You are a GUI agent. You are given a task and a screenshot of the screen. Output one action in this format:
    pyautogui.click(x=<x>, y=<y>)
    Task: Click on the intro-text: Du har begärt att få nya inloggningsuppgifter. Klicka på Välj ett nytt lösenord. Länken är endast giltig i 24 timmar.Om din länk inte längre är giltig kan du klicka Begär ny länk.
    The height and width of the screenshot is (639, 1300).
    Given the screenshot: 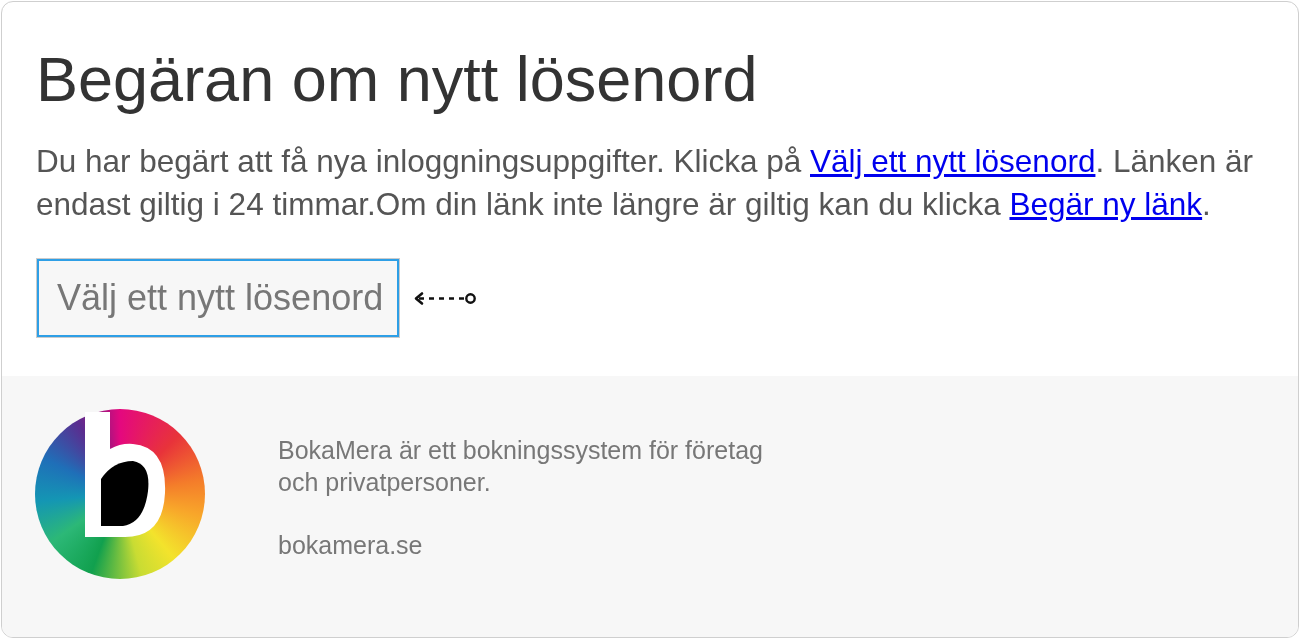 What is the action you would take?
    pyautogui.click(x=645, y=183)
    